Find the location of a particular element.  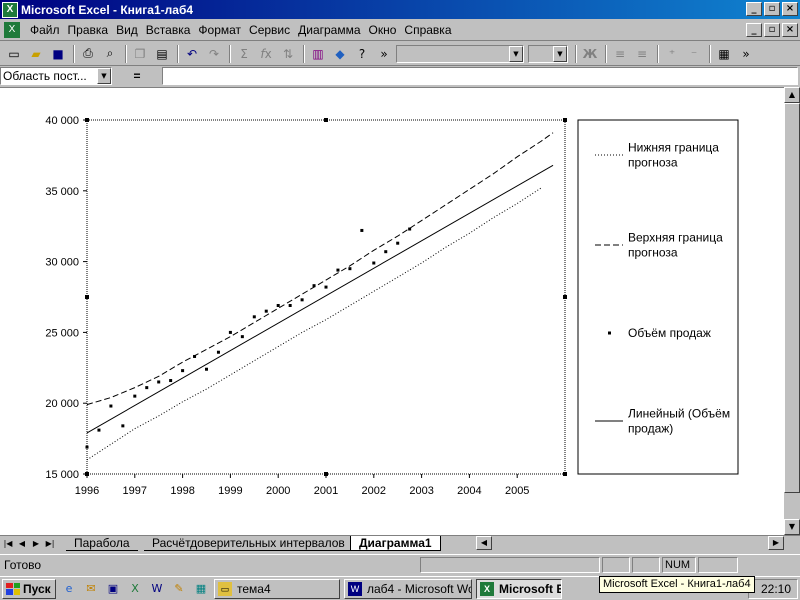

scroll-thumb is located at coordinates (792, 298).